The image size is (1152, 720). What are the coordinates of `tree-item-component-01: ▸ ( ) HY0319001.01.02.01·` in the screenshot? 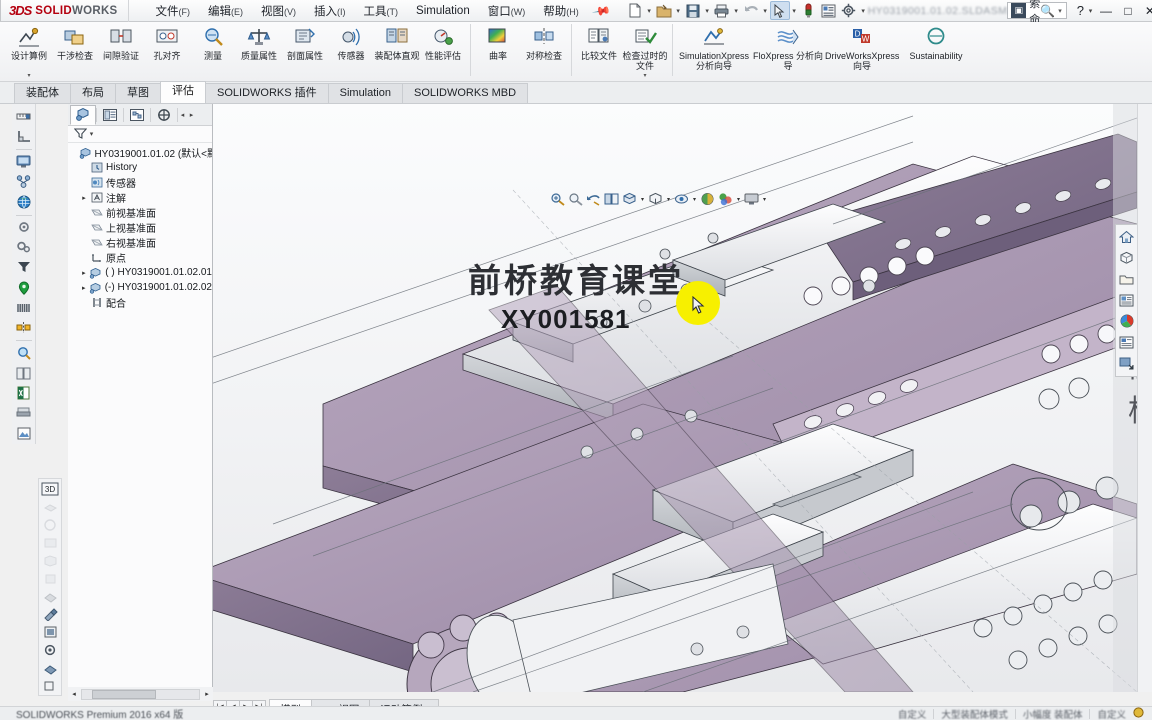 It's located at (141, 272).